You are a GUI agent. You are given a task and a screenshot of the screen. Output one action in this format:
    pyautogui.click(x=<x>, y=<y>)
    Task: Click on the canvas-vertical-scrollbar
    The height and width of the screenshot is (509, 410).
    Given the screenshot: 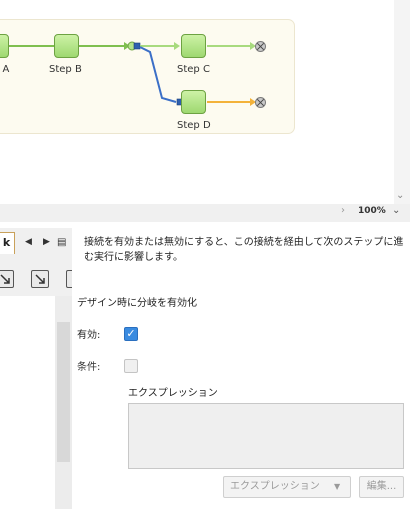 What is the action you would take?
    pyautogui.click(x=402, y=102)
    